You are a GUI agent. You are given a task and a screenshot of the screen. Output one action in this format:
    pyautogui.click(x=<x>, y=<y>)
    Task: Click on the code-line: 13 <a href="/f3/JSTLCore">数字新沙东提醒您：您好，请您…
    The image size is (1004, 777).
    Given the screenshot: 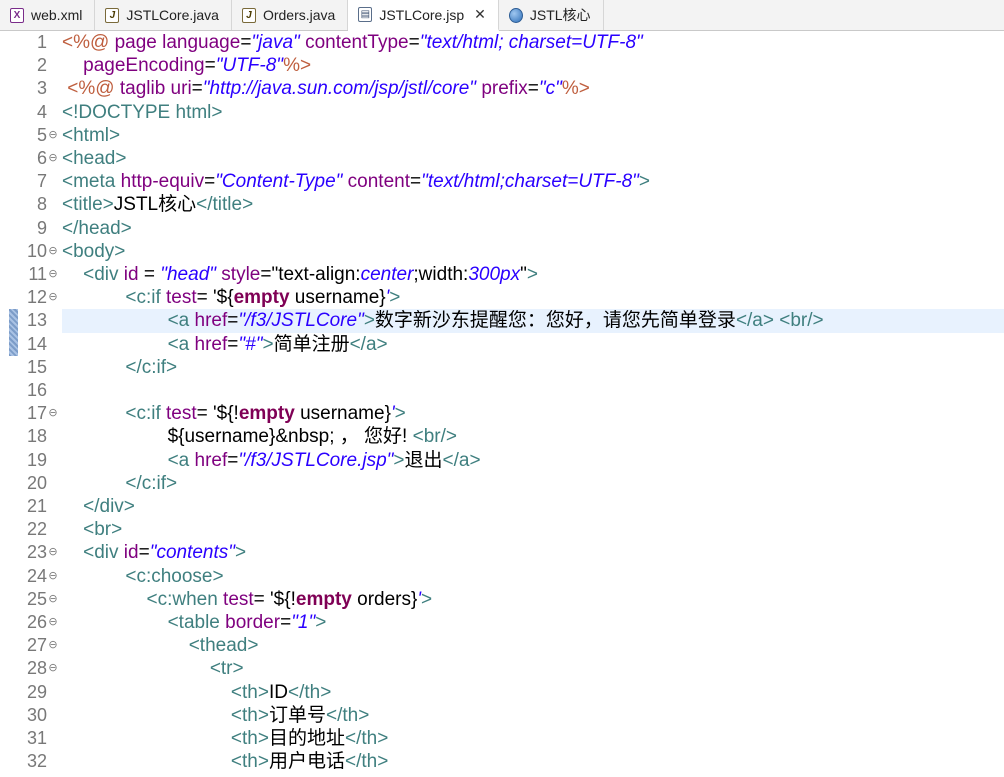 What is the action you would take?
    pyautogui.click(x=502, y=332)
    